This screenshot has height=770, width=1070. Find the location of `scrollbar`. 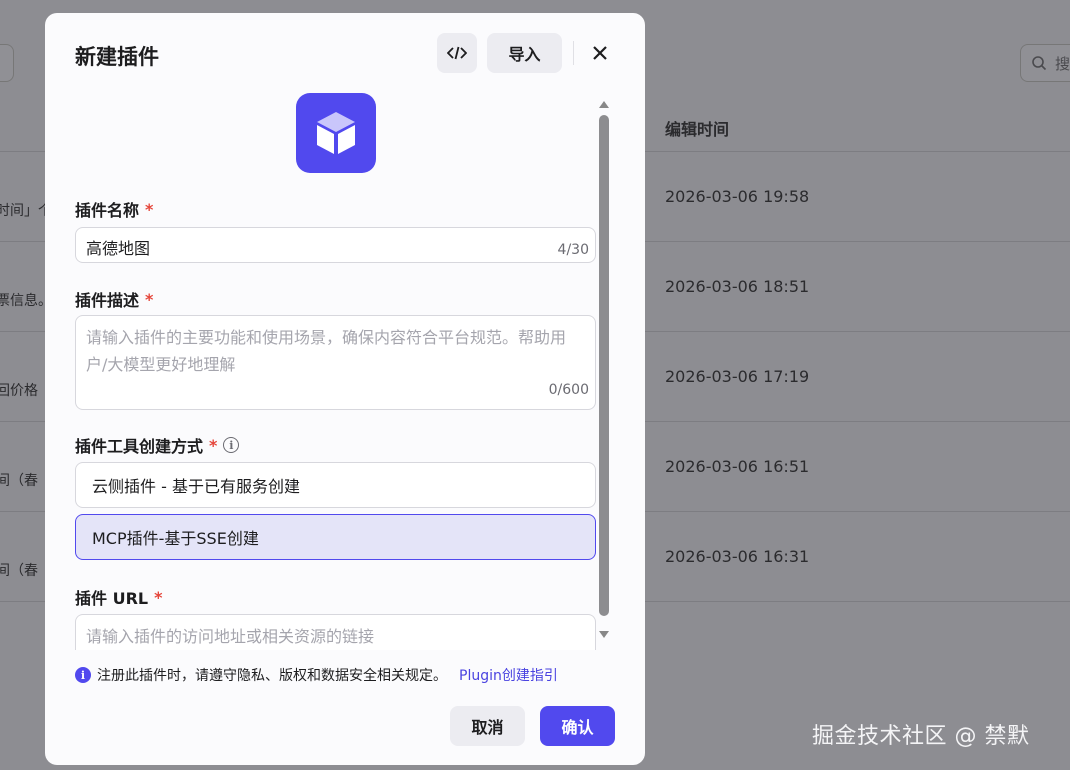

scrollbar is located at coordinates (605, 371).